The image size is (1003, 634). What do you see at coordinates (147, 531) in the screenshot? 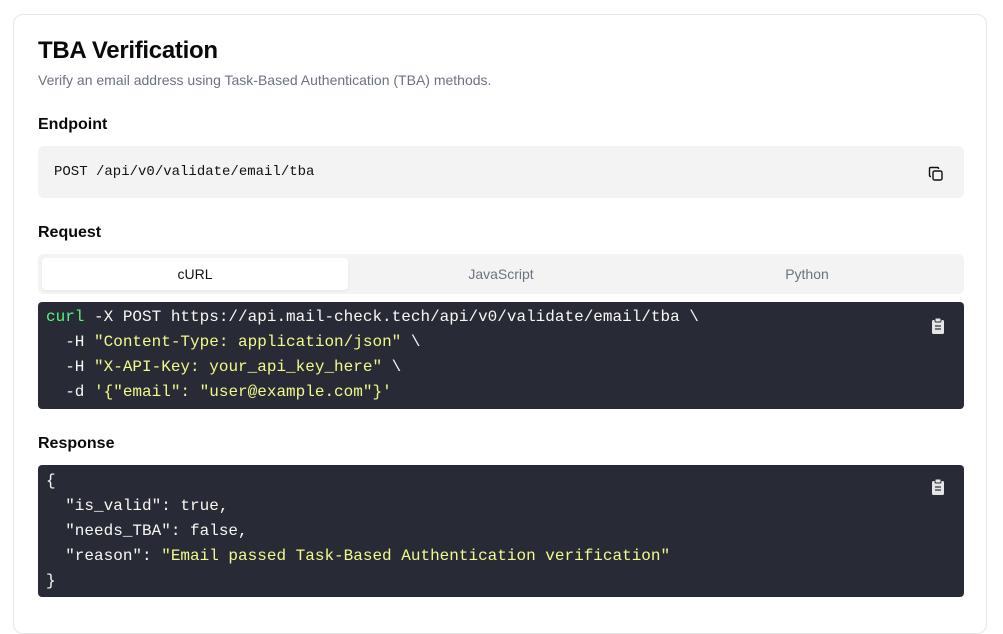
I see `json-line: "needs_TBA": false,` at bounding box center [147, 531].